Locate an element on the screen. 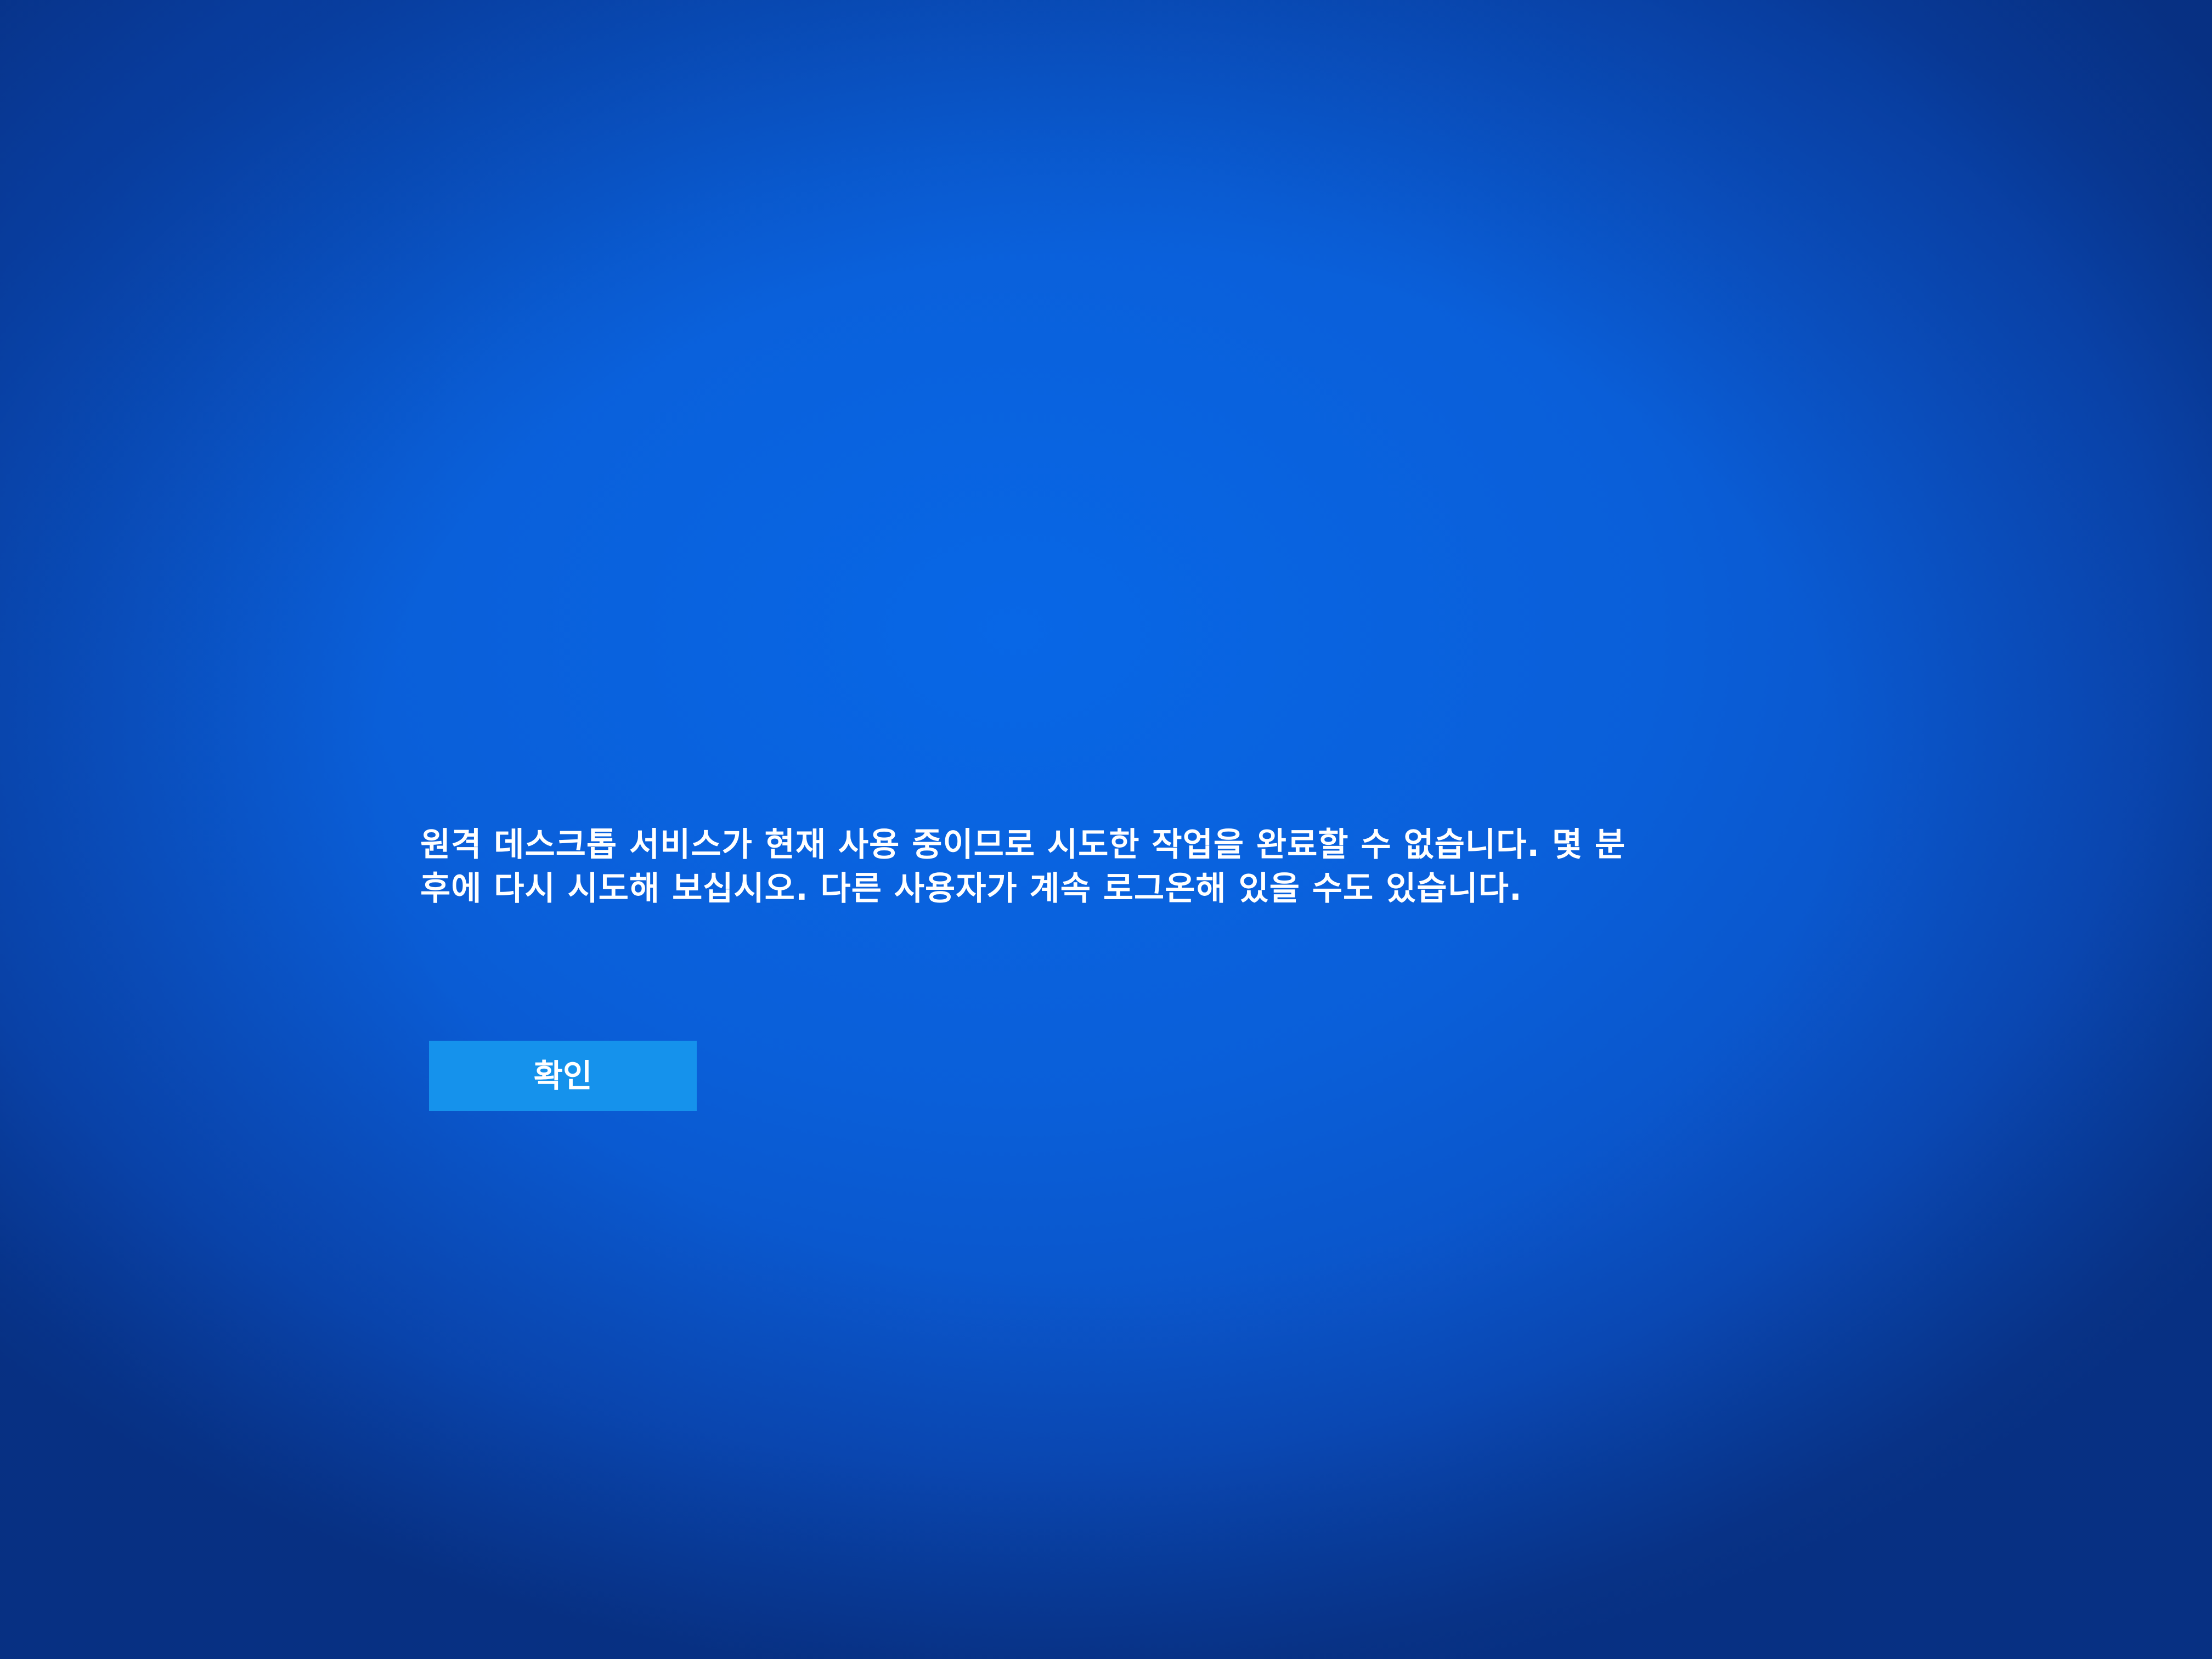 Image resolution: width=2212 pixels, height=1659 pixels. ok-button: 확인 is located at coordinates (563, 1076).